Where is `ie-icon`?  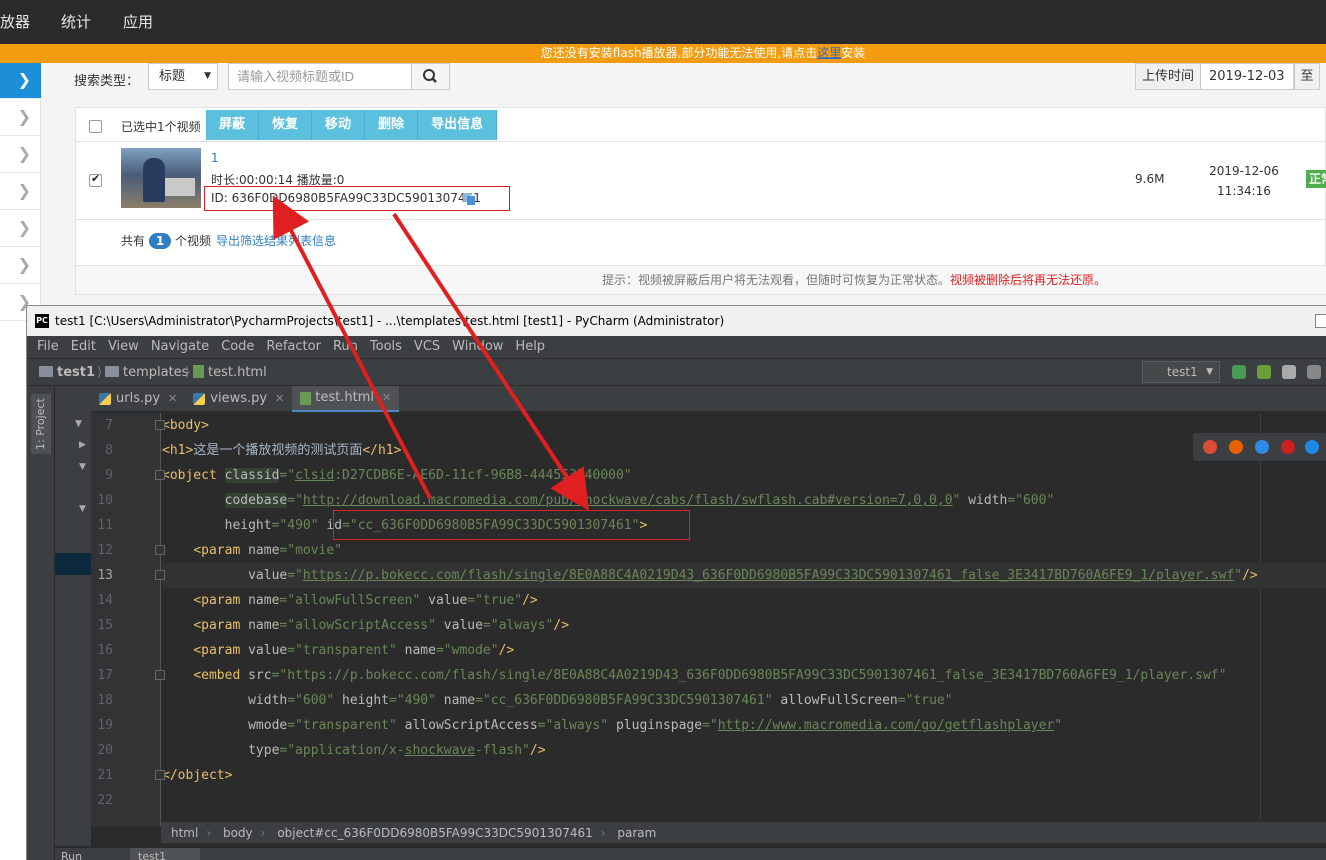 ie-icon is located at coordinates (1312, 447).